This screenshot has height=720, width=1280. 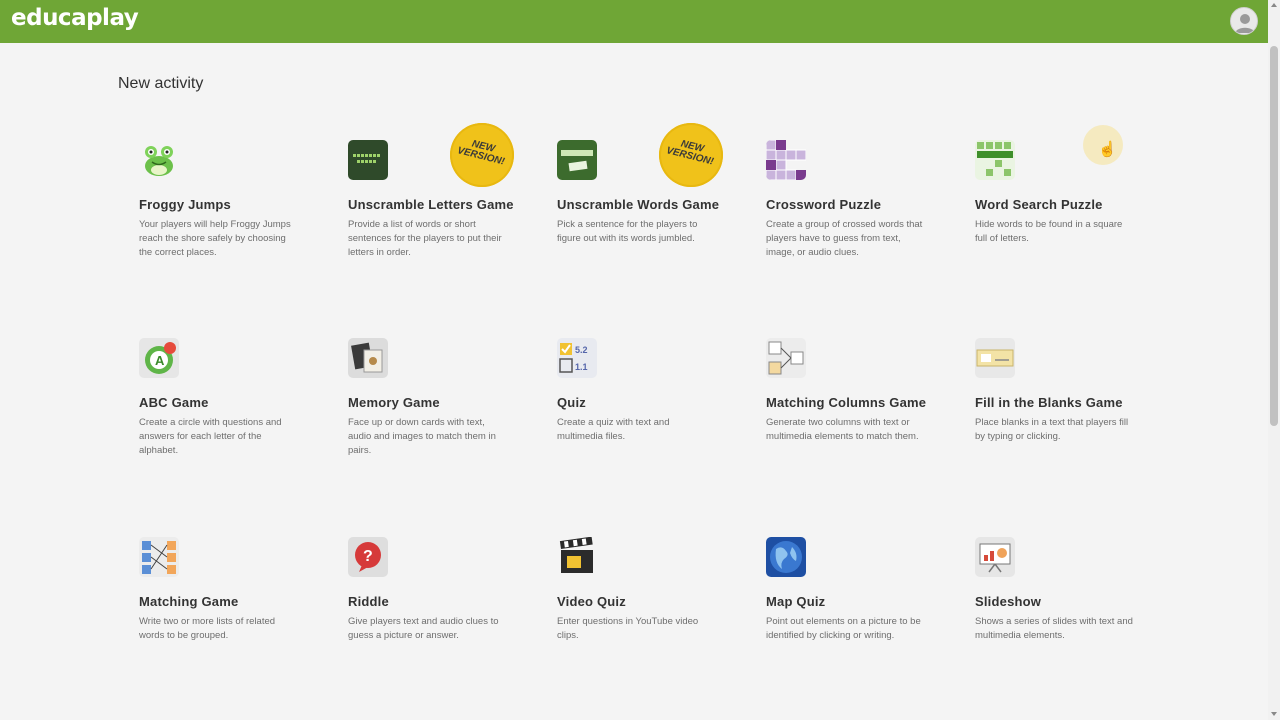 I want to click on activity-name: Unscramble Letters Game, so click(x=431, y=204).